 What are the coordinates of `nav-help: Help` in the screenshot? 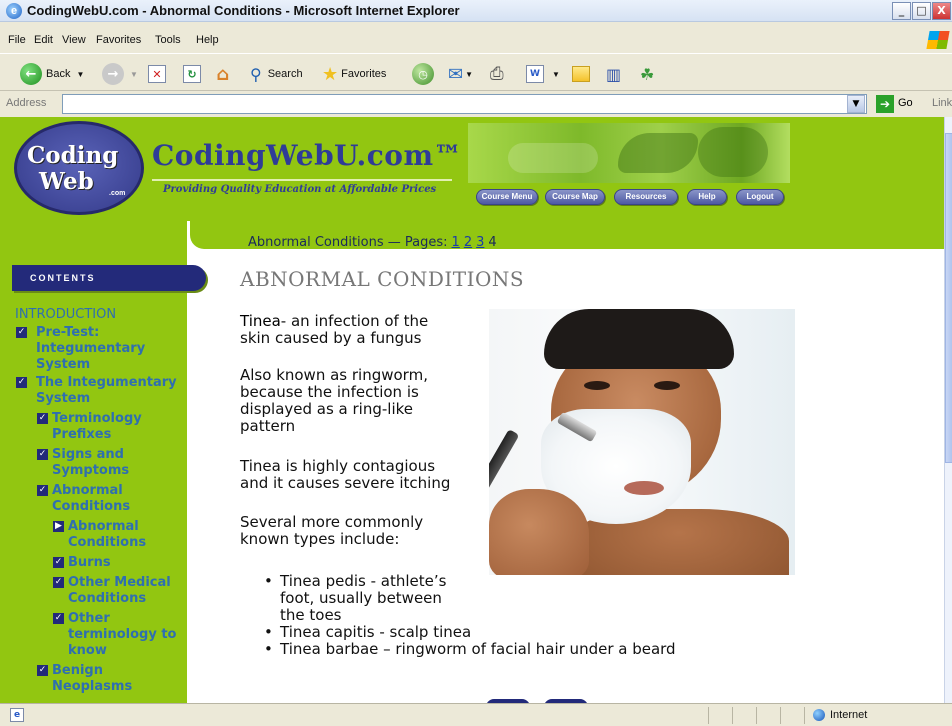 It's located at (707, 197).